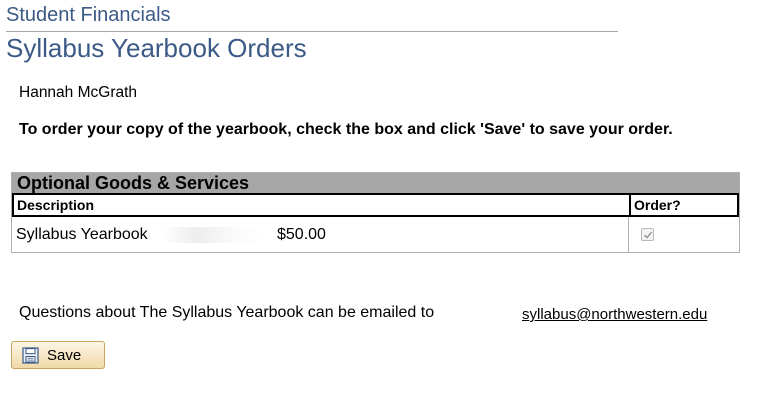 This screenshot has height=401, width=770. I want to click on redacted-text, so click(212, 235).